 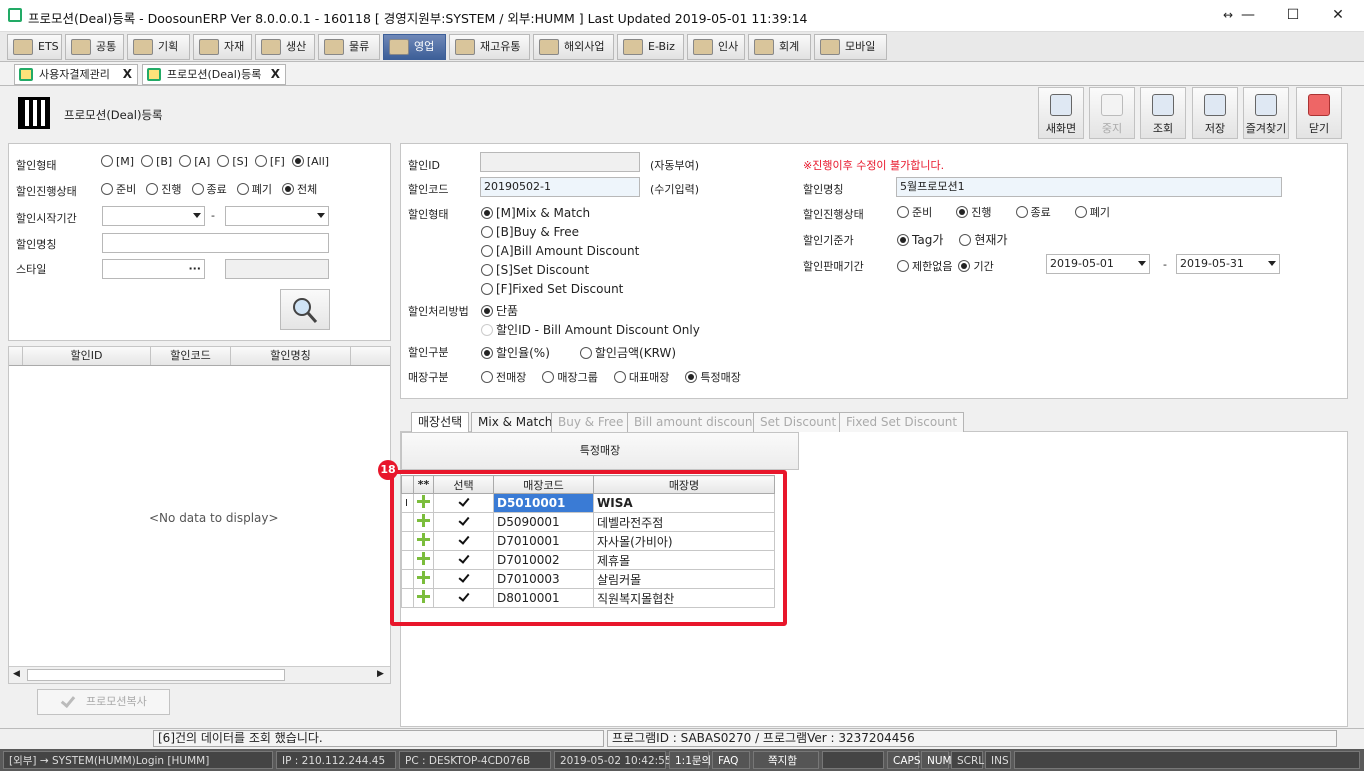 What do you see at coordinates (156, 161) in the screenshot?
I see `radio-option: [B]` at bounding box center [156, 161].